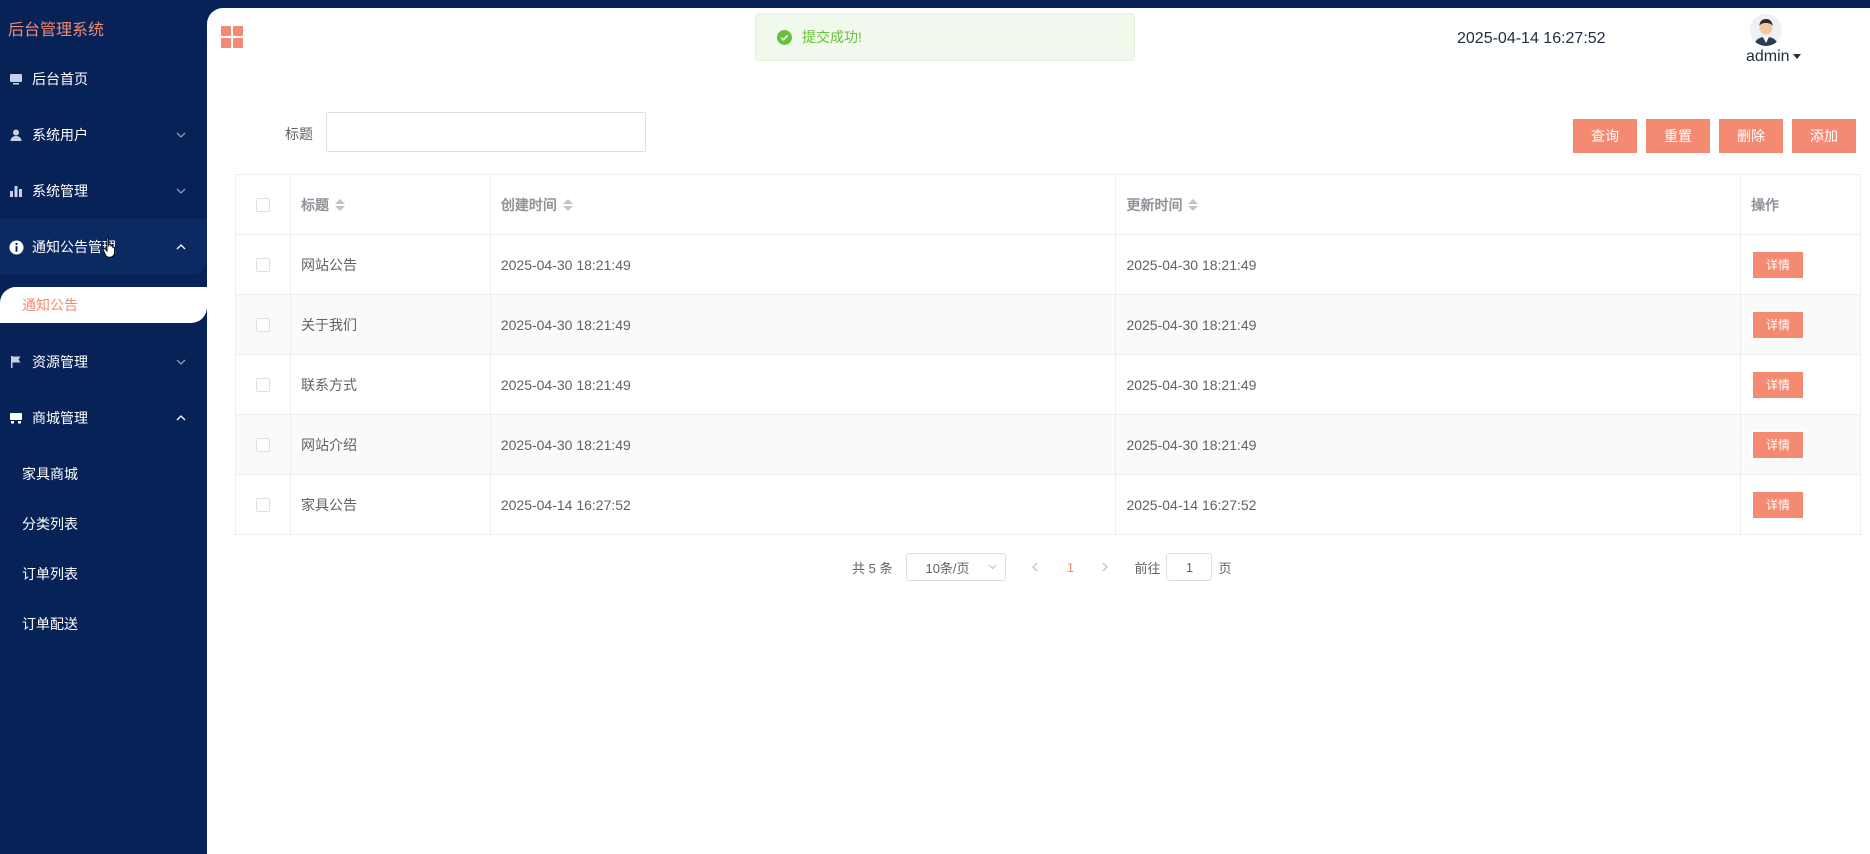 Image resolution: width=1870 pixels, height=854 pixels. I want to click on next-page-button, so click(1105, 567).